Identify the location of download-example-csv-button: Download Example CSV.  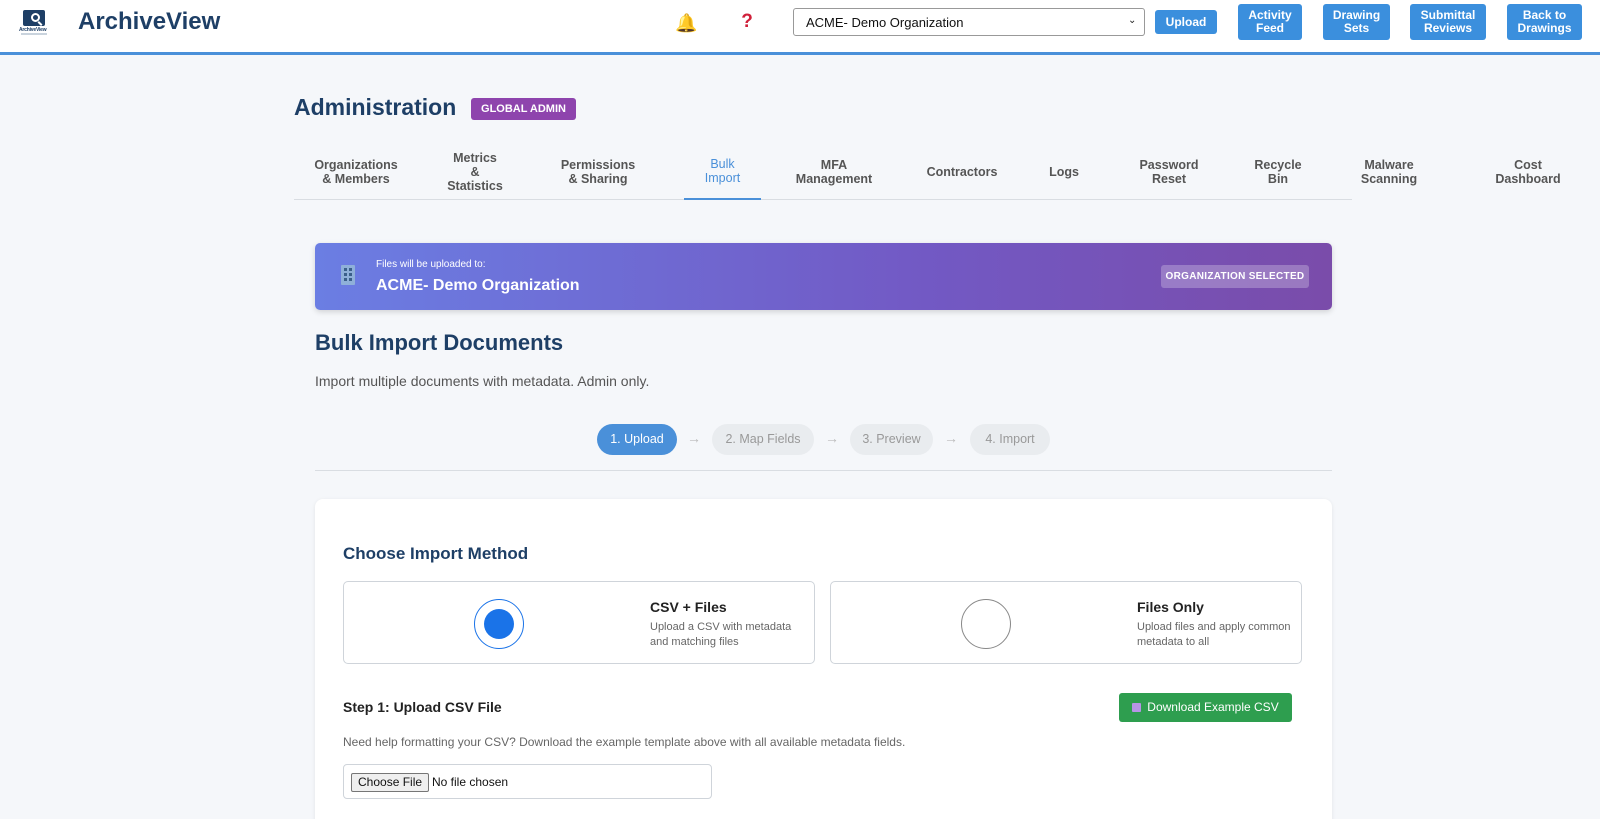
(1205, 707).